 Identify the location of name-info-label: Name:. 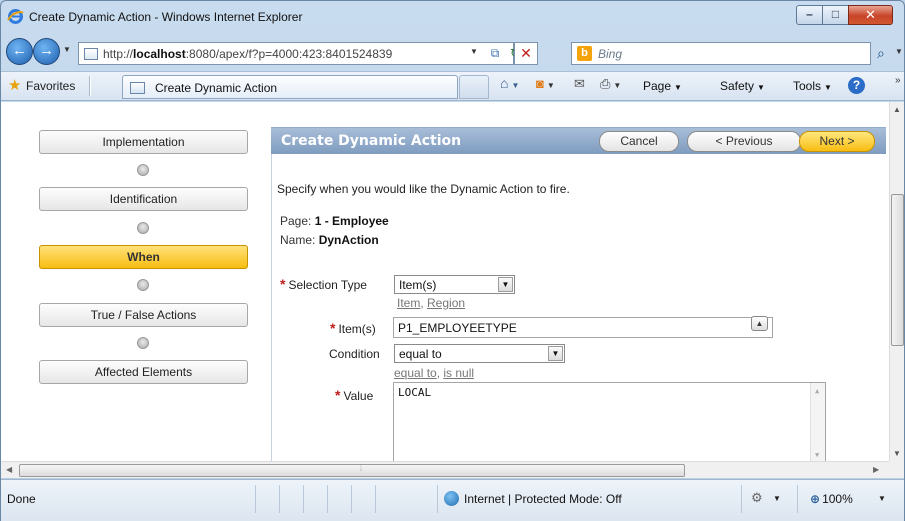
(298, 240).